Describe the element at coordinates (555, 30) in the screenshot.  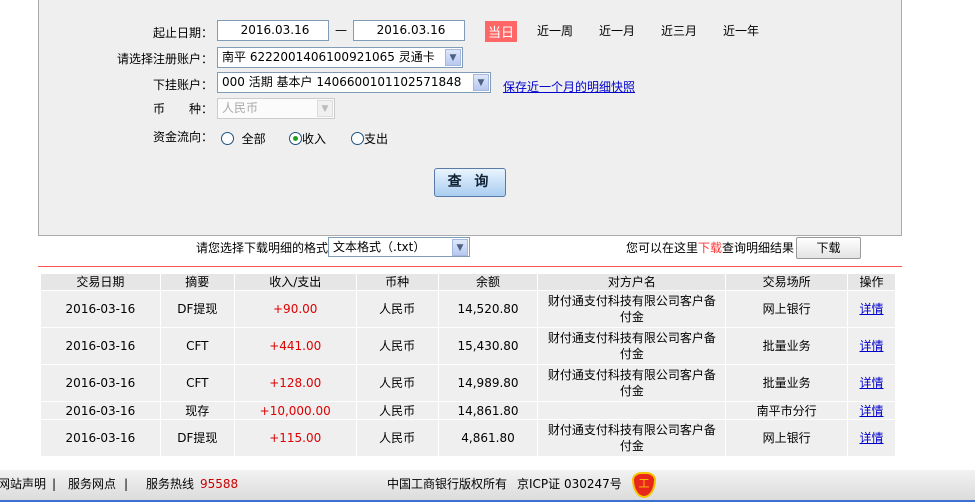
I see `quick-week: 近一周` at that location.